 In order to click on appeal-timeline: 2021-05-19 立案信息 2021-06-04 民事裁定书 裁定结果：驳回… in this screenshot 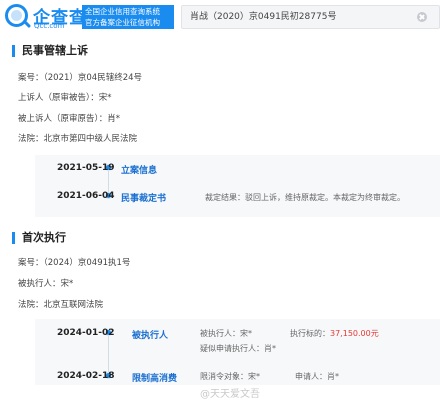, I will do `click(237, 186)`.